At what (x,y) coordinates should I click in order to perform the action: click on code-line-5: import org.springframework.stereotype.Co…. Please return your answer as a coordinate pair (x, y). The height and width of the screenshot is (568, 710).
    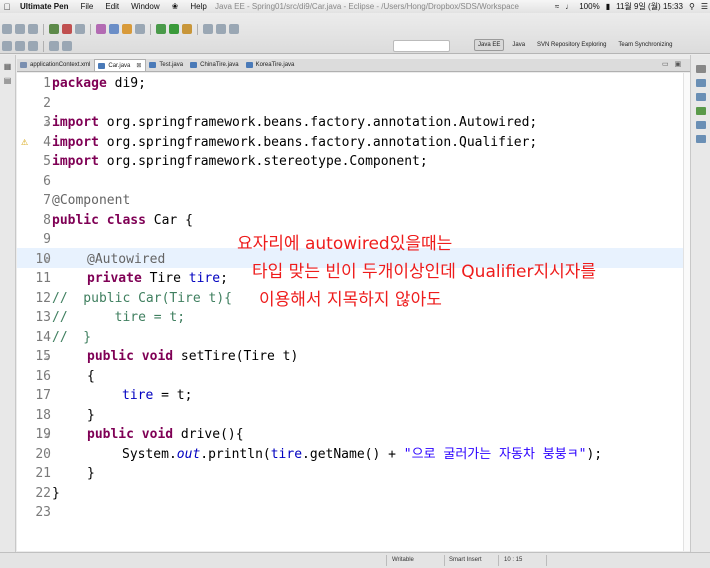
    Looking at the image, I should click on (240, 161).